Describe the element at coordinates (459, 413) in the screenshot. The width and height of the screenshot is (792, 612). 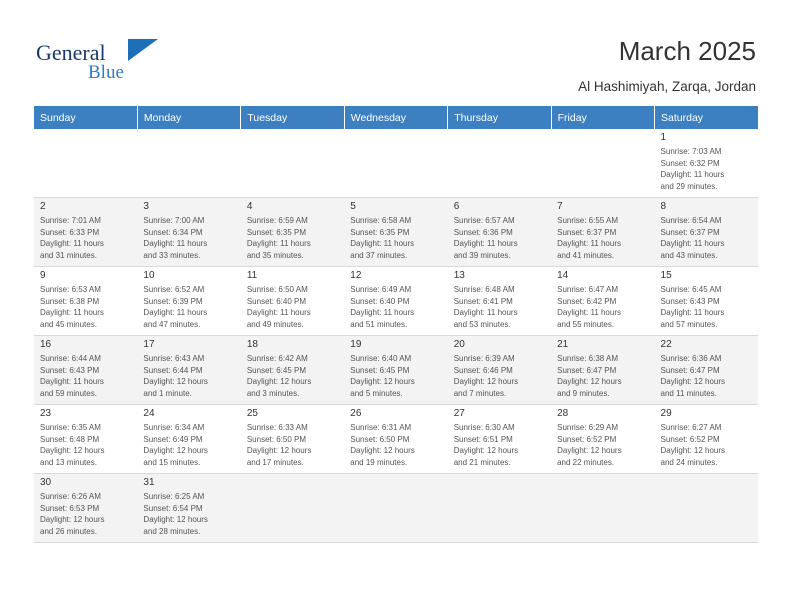
I see `day-number: 27` at that location.